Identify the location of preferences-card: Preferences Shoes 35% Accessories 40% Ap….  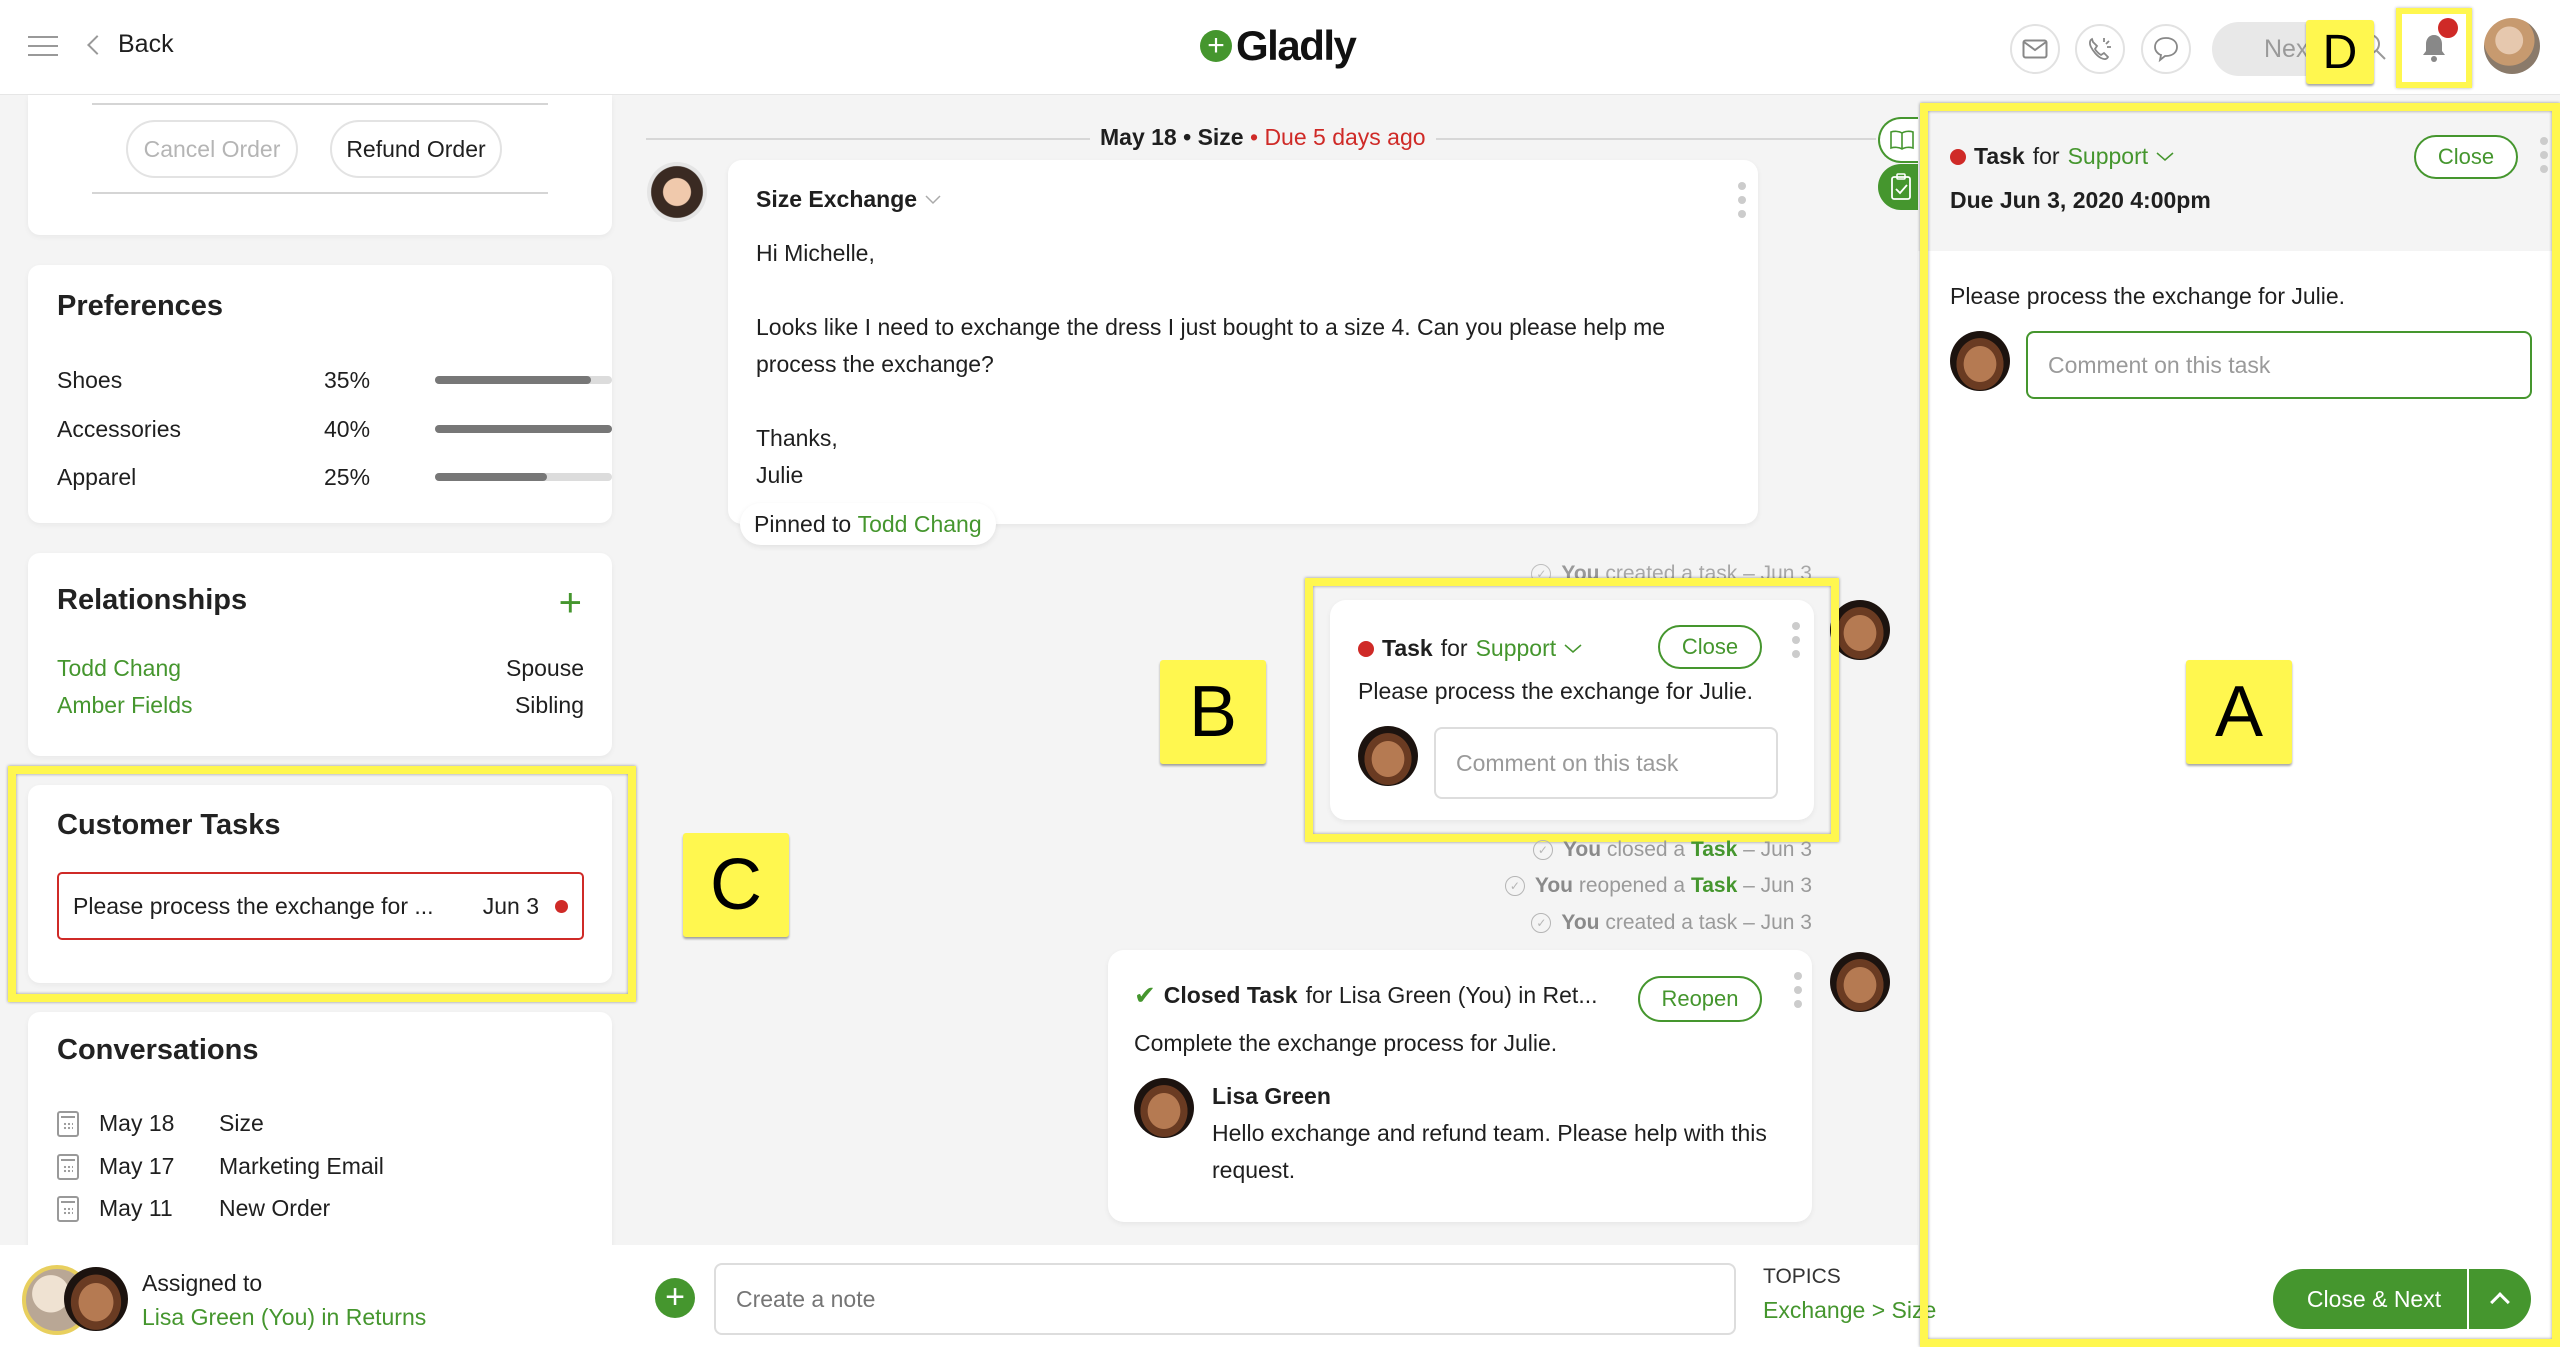
(320, 394).